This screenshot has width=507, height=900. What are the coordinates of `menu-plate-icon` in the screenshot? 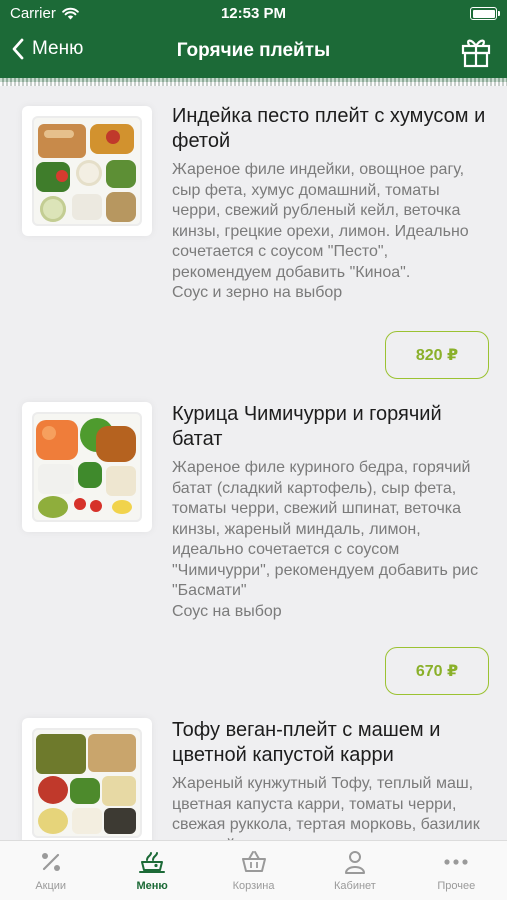 It's located at (152, 862).